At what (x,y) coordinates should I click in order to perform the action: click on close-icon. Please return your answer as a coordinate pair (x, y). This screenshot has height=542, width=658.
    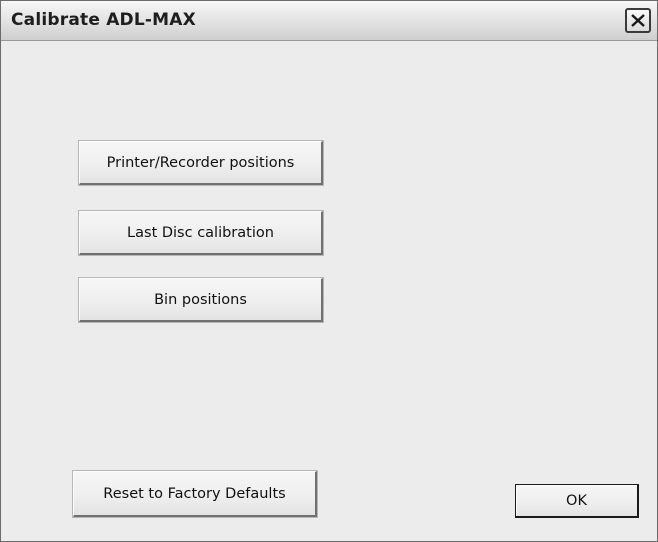
    Looking at the image, I should click on (638, 20).